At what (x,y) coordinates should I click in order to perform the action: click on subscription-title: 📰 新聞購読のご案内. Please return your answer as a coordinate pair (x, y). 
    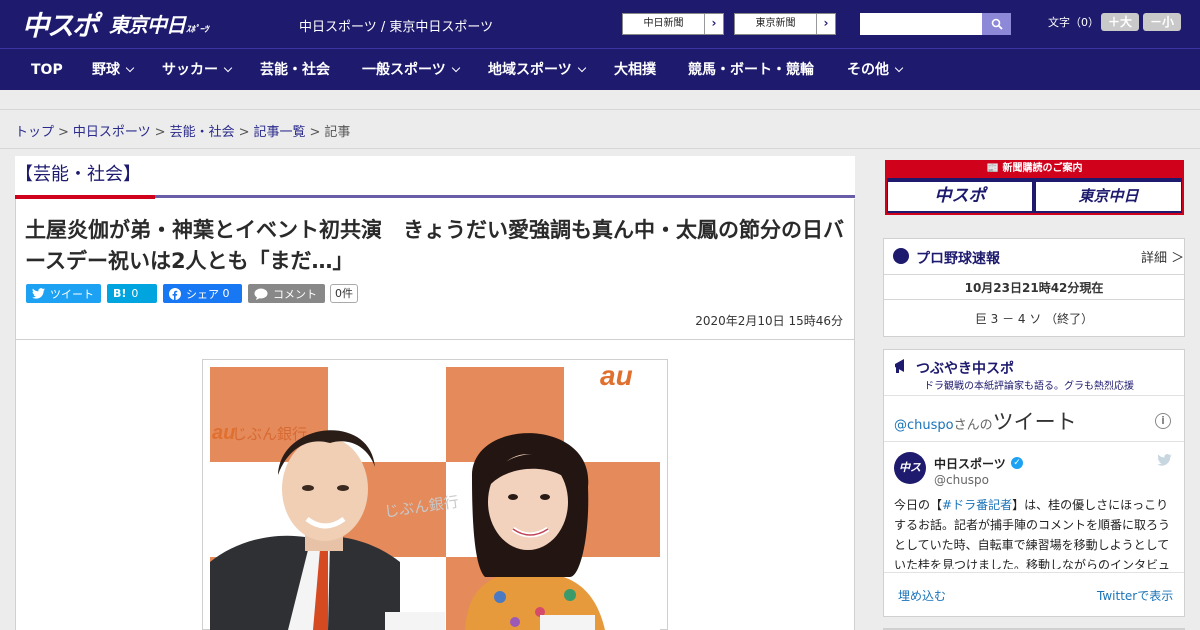
    Looking at the image, I should click on (1034, 169).